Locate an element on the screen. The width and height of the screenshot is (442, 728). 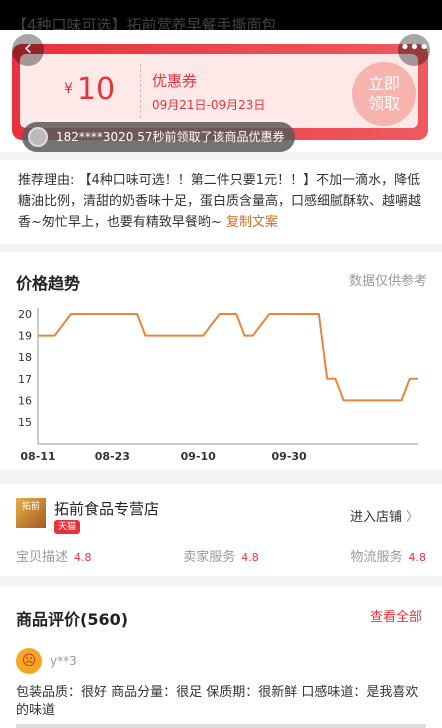
score-label: 宝贝描述 is located at coordinates (42, 557).